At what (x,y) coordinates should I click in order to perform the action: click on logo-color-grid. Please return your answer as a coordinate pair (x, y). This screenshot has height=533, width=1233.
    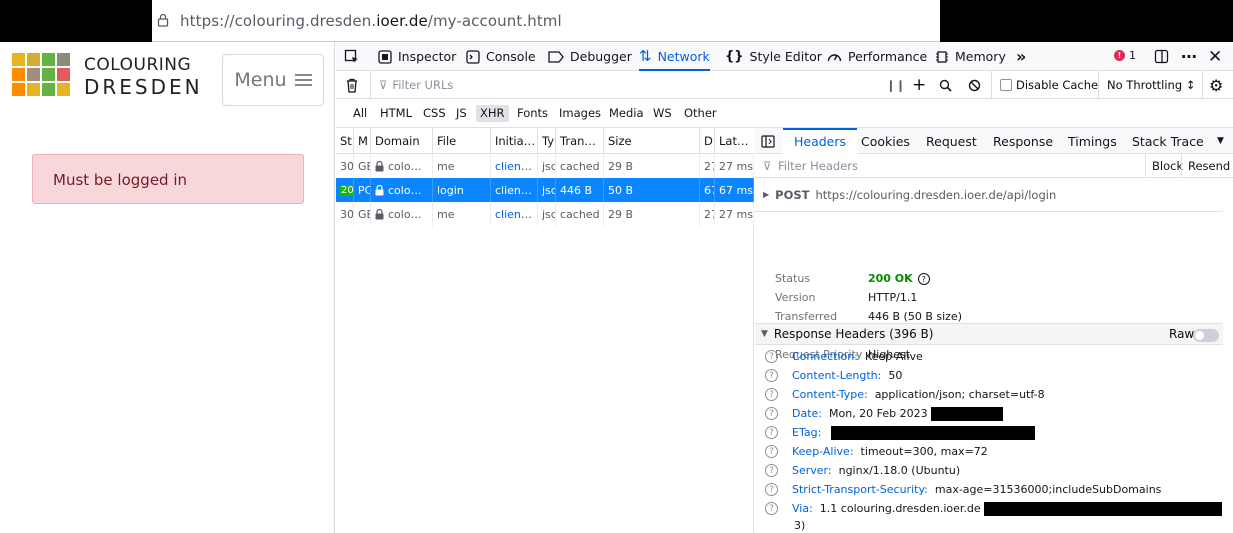
    Looking at the image, I should click on (41, 74).